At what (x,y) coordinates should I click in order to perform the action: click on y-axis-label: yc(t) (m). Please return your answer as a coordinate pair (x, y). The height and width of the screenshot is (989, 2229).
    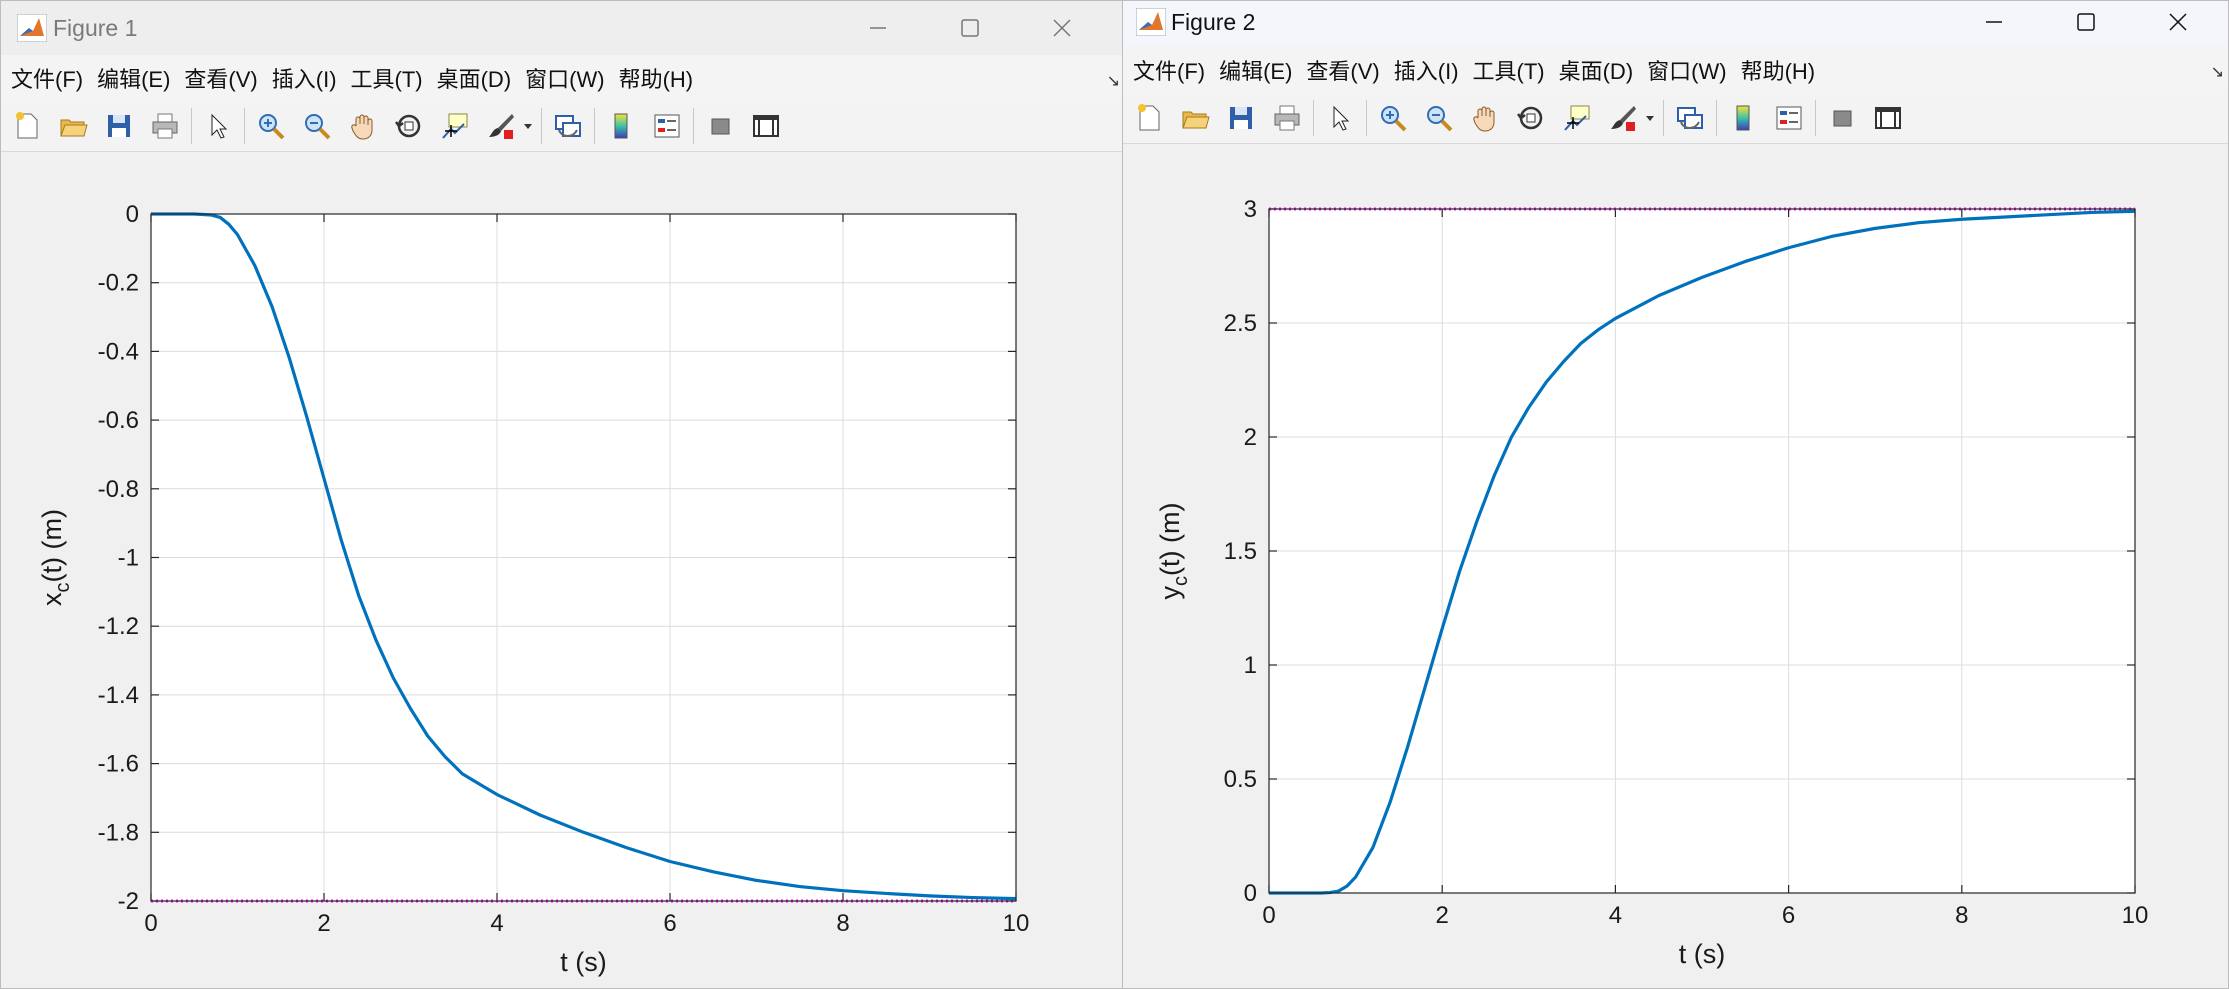
    Looking at the image, I should click on (1173, 551).